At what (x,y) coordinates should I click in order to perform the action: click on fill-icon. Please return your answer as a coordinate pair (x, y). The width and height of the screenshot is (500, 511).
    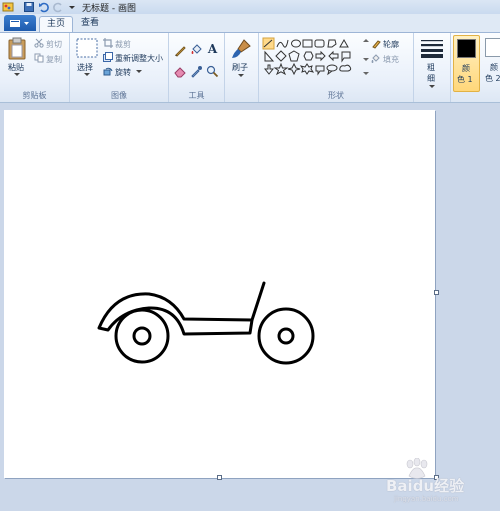
    Looking at the image, I should click on (375, 58).